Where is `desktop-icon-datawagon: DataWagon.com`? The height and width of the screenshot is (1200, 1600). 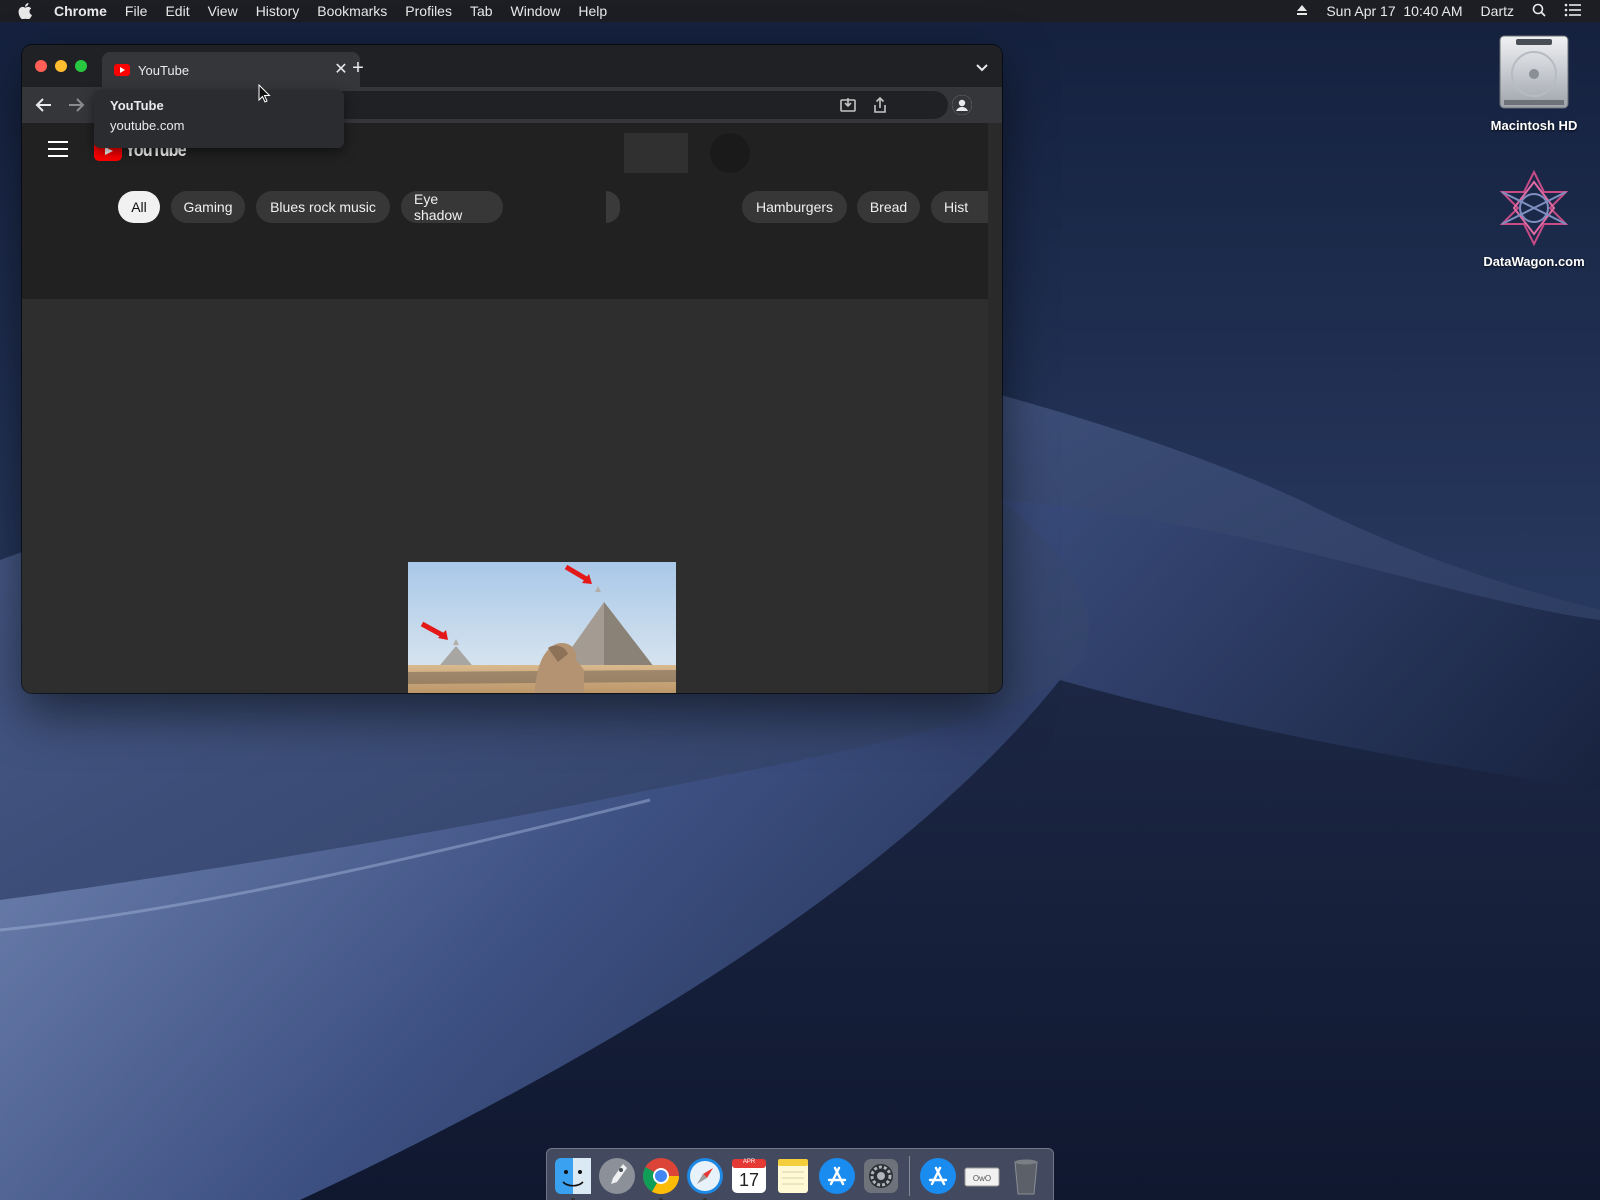
desktop-icon-datawagon: DataWagon.com is located at coordinates (1534, 218).